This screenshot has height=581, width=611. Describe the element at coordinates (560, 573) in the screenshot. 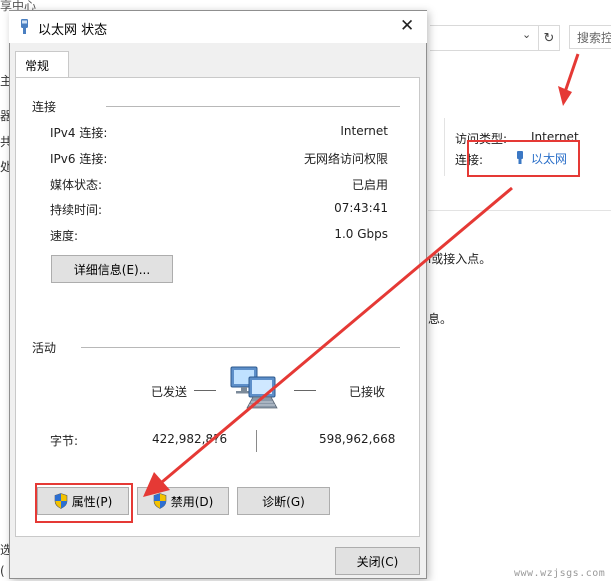

I see `watermark: www.wzjsgs.com` at that location.